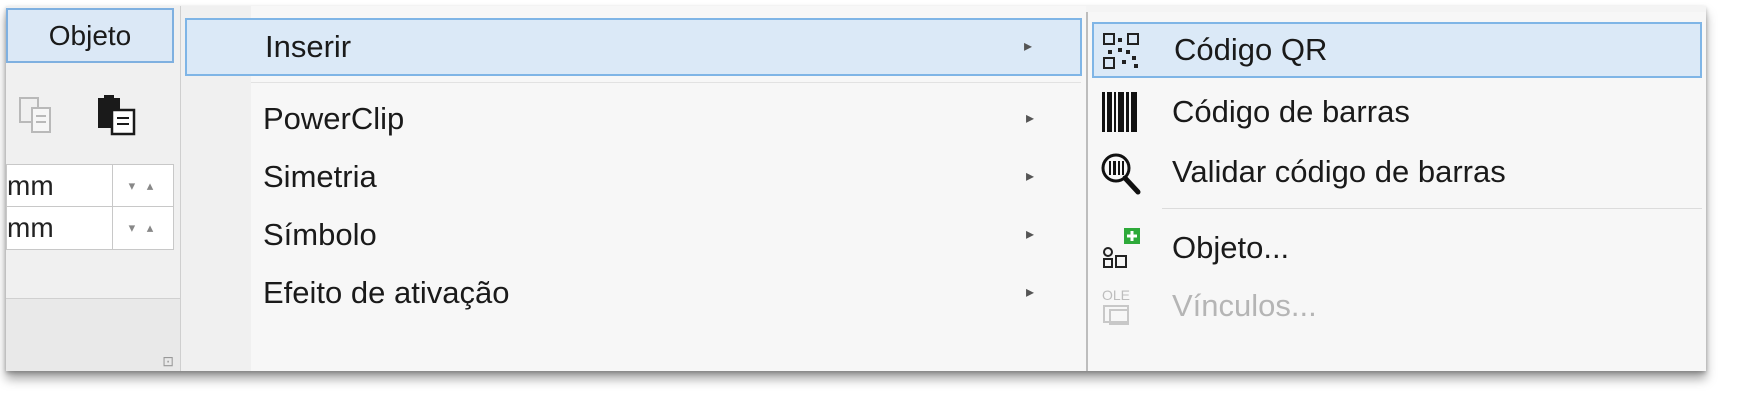  Describe the element at coordinates (386, 292) in the screenshot. I see `menu-item-label: Efeito de ativação` at that location.